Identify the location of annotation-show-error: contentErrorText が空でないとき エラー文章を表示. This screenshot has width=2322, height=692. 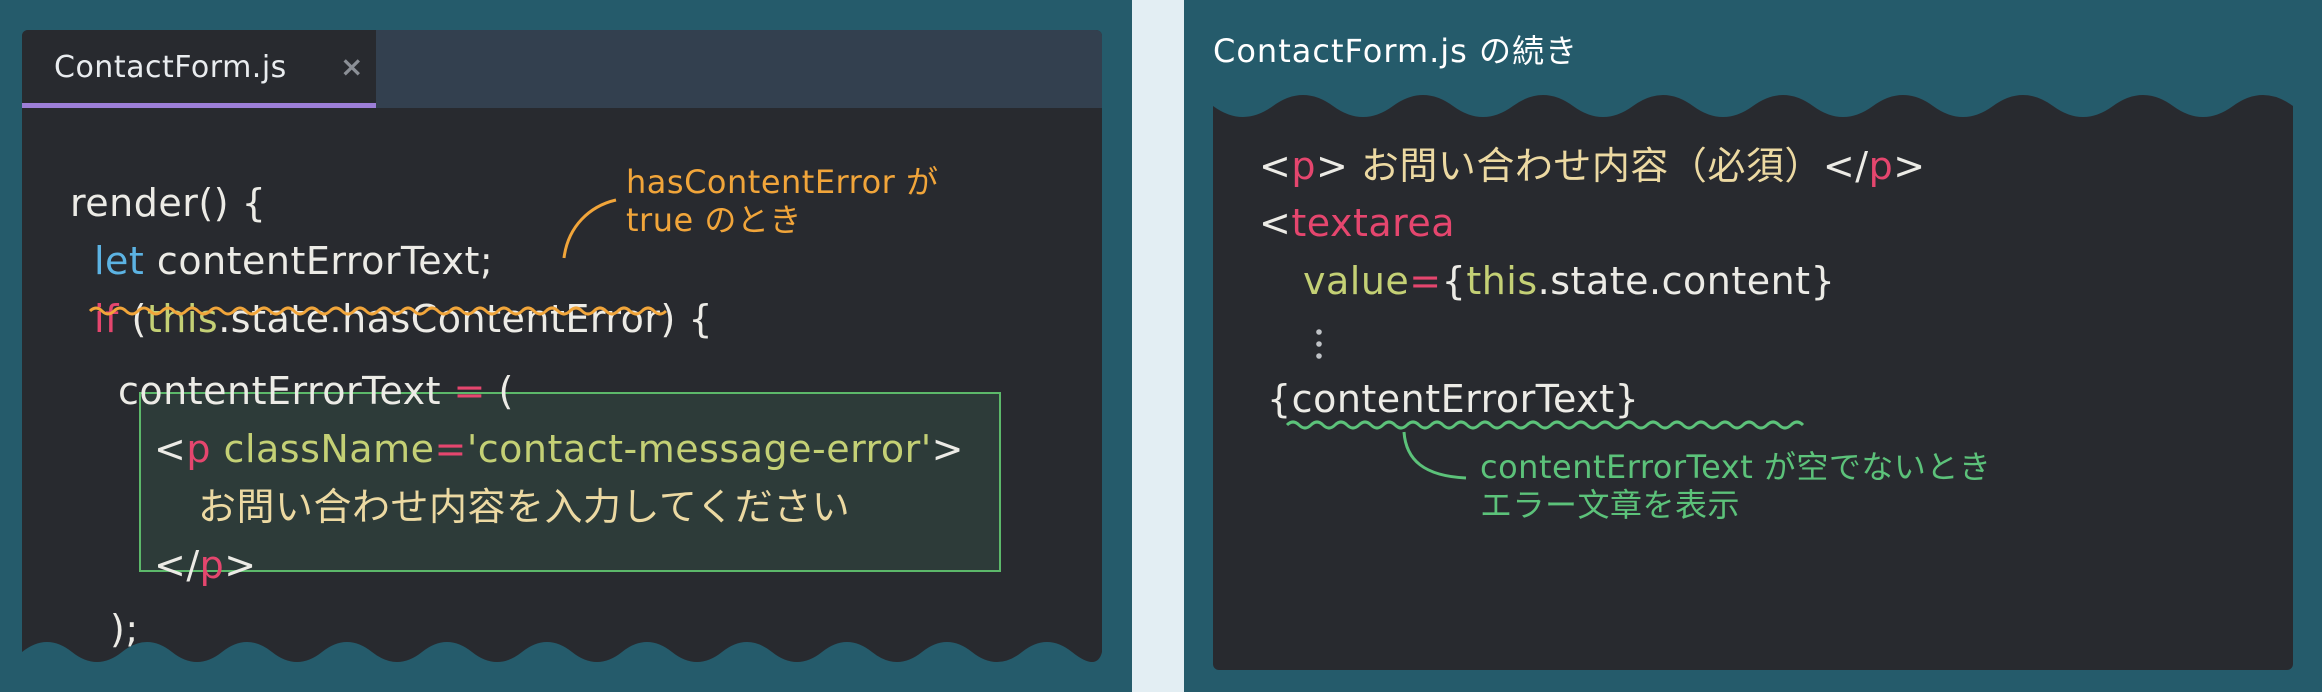
(1736, 486).